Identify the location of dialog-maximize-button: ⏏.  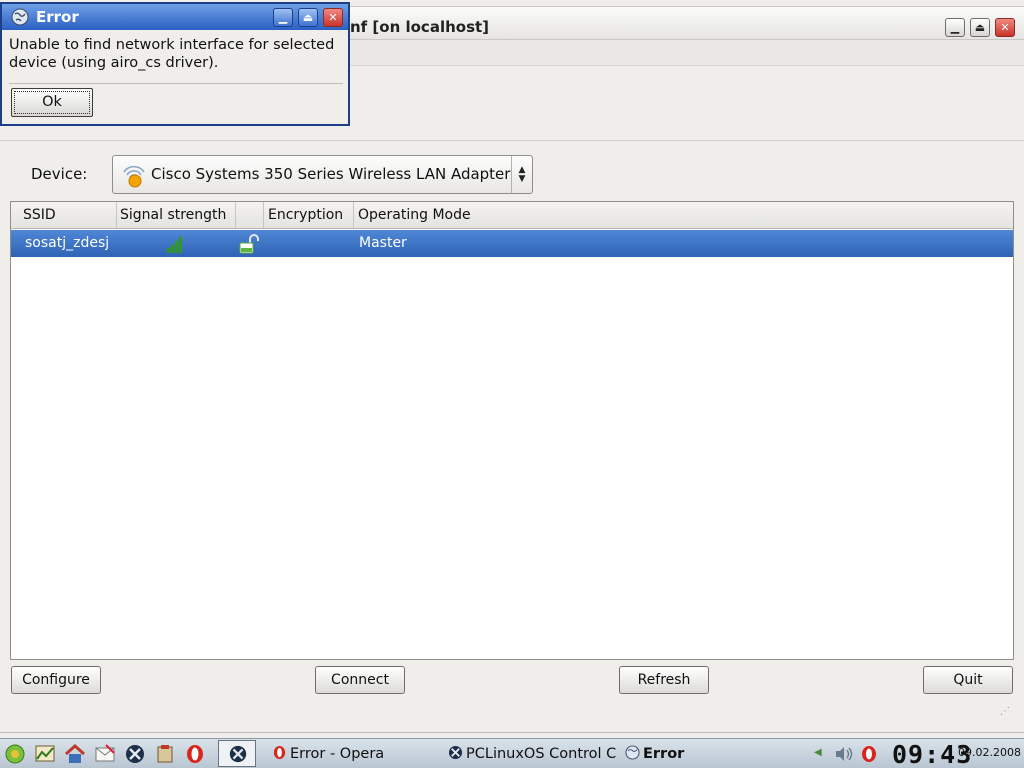
(308, 17).